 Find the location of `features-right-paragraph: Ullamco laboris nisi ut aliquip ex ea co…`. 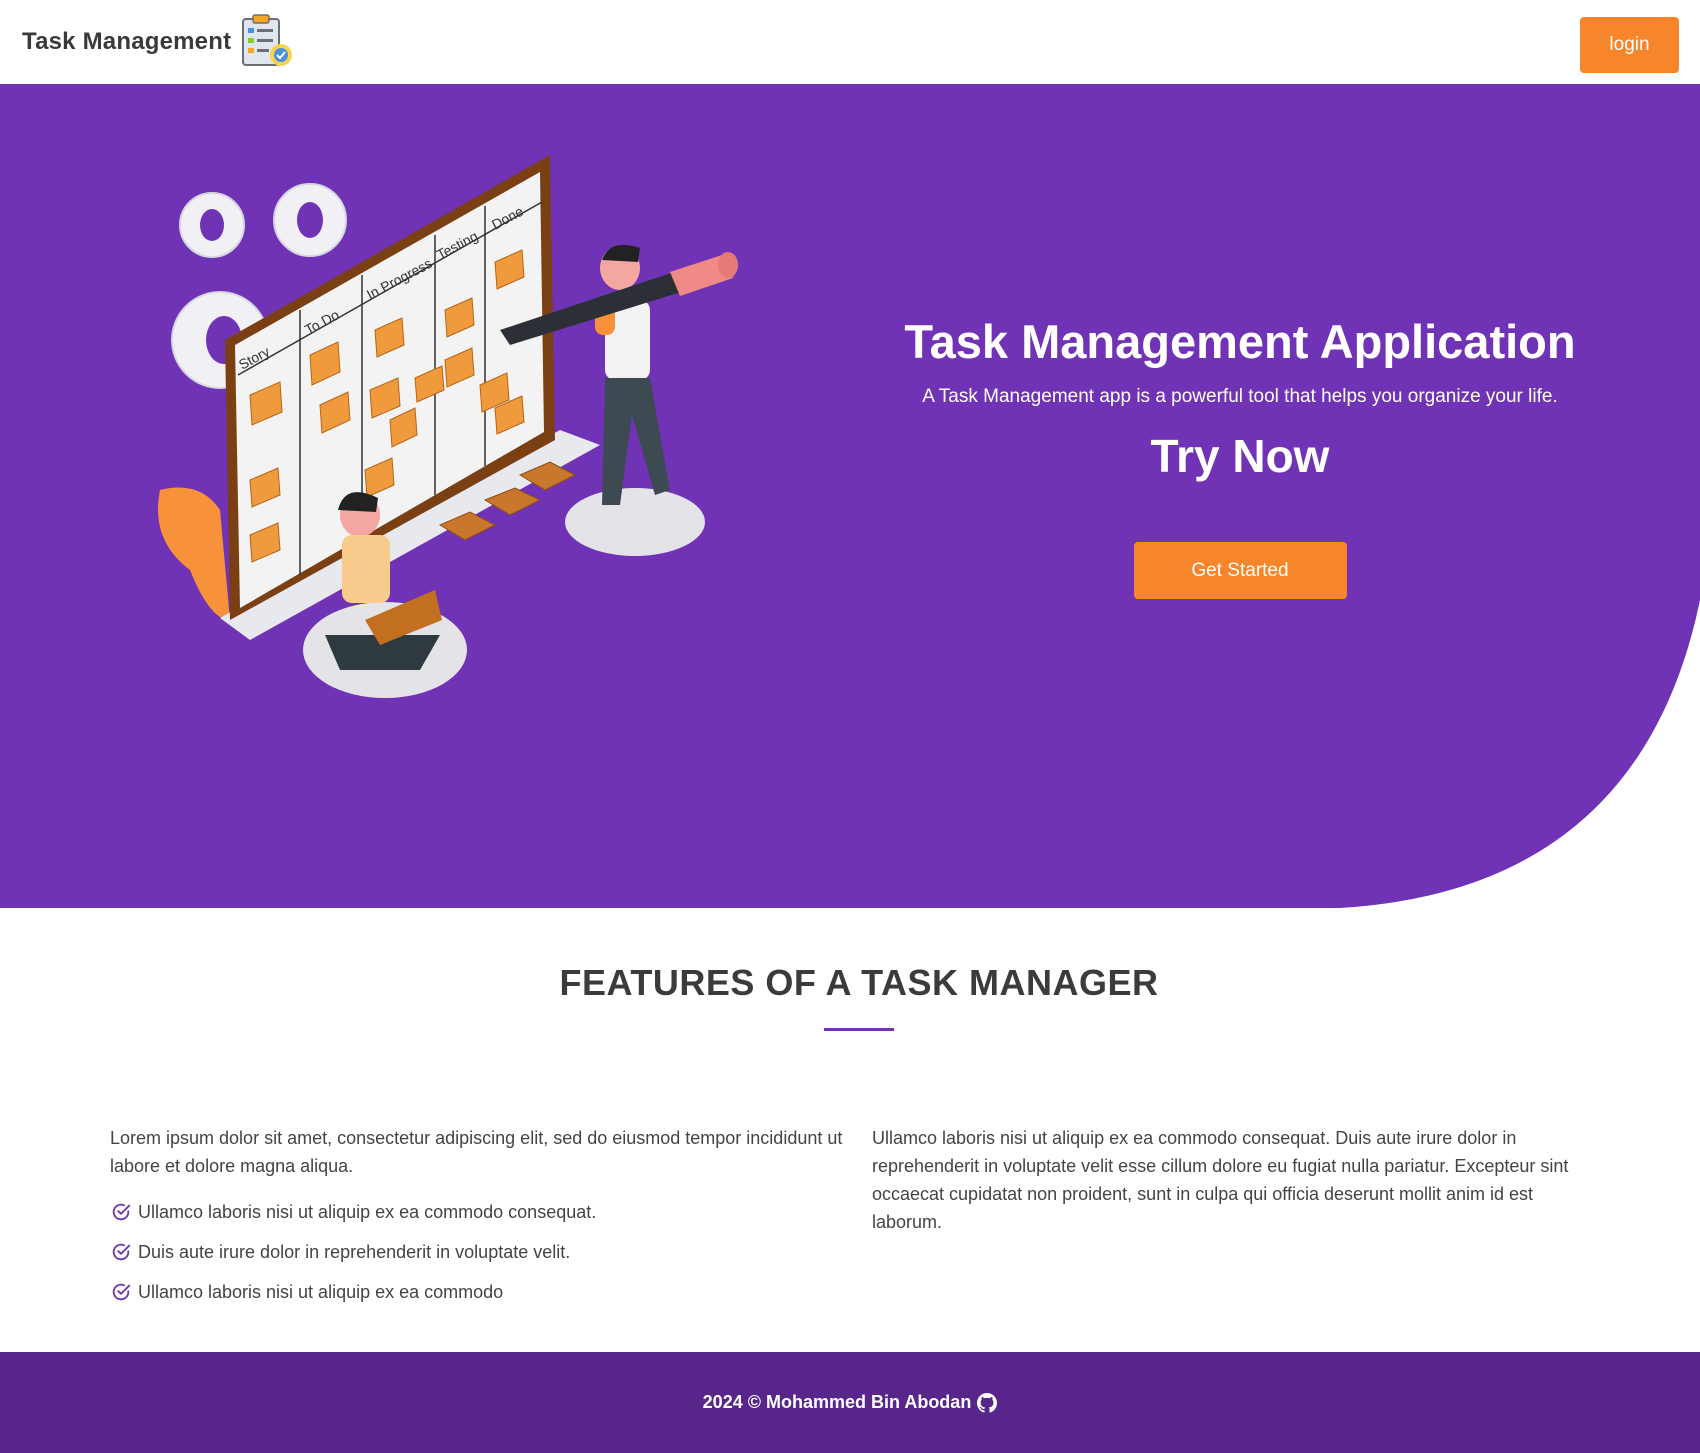

features-right-paragraph: Ullamco laboris nisi ut aliquip ex ea co… is located at coordinates (1220, 1180).